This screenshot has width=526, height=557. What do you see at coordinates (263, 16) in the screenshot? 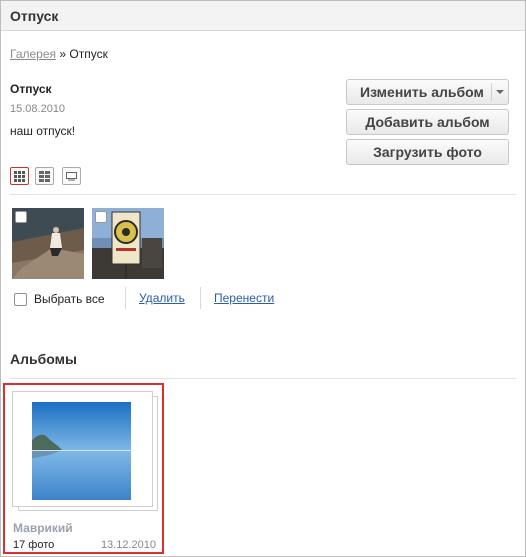
I see `panel-header: Отпуск` at bounding box center [263, 16].